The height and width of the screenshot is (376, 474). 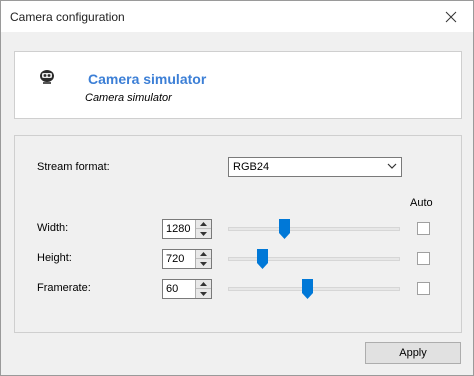 What do you see at coordinates (285, 229) in the screenshot?
I see `width-slider-thumb` at bounding box center [285, 229].